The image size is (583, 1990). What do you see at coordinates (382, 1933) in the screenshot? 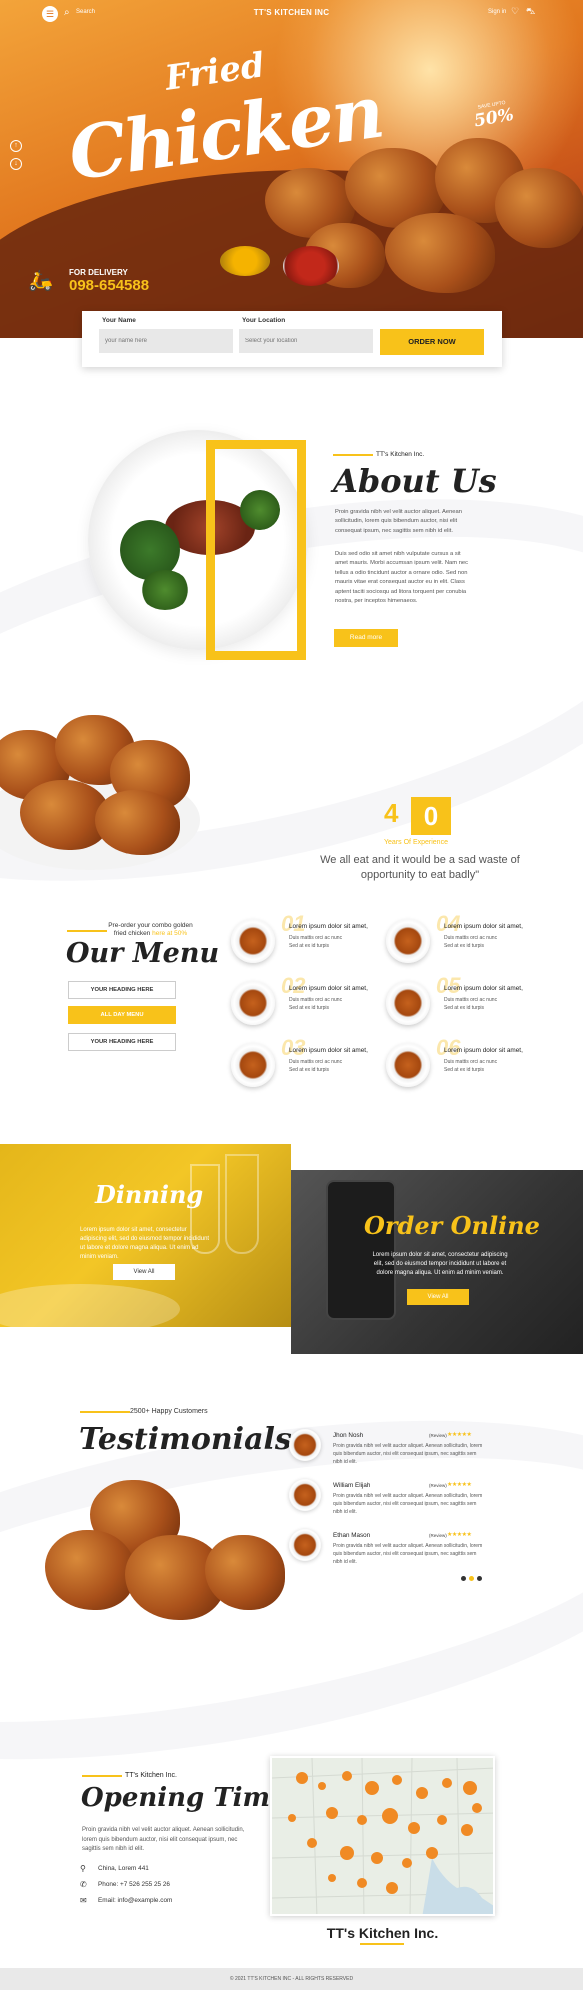
I see `map-brand: TT's Kitchen Inc.` at bounding box center [382, 1933].